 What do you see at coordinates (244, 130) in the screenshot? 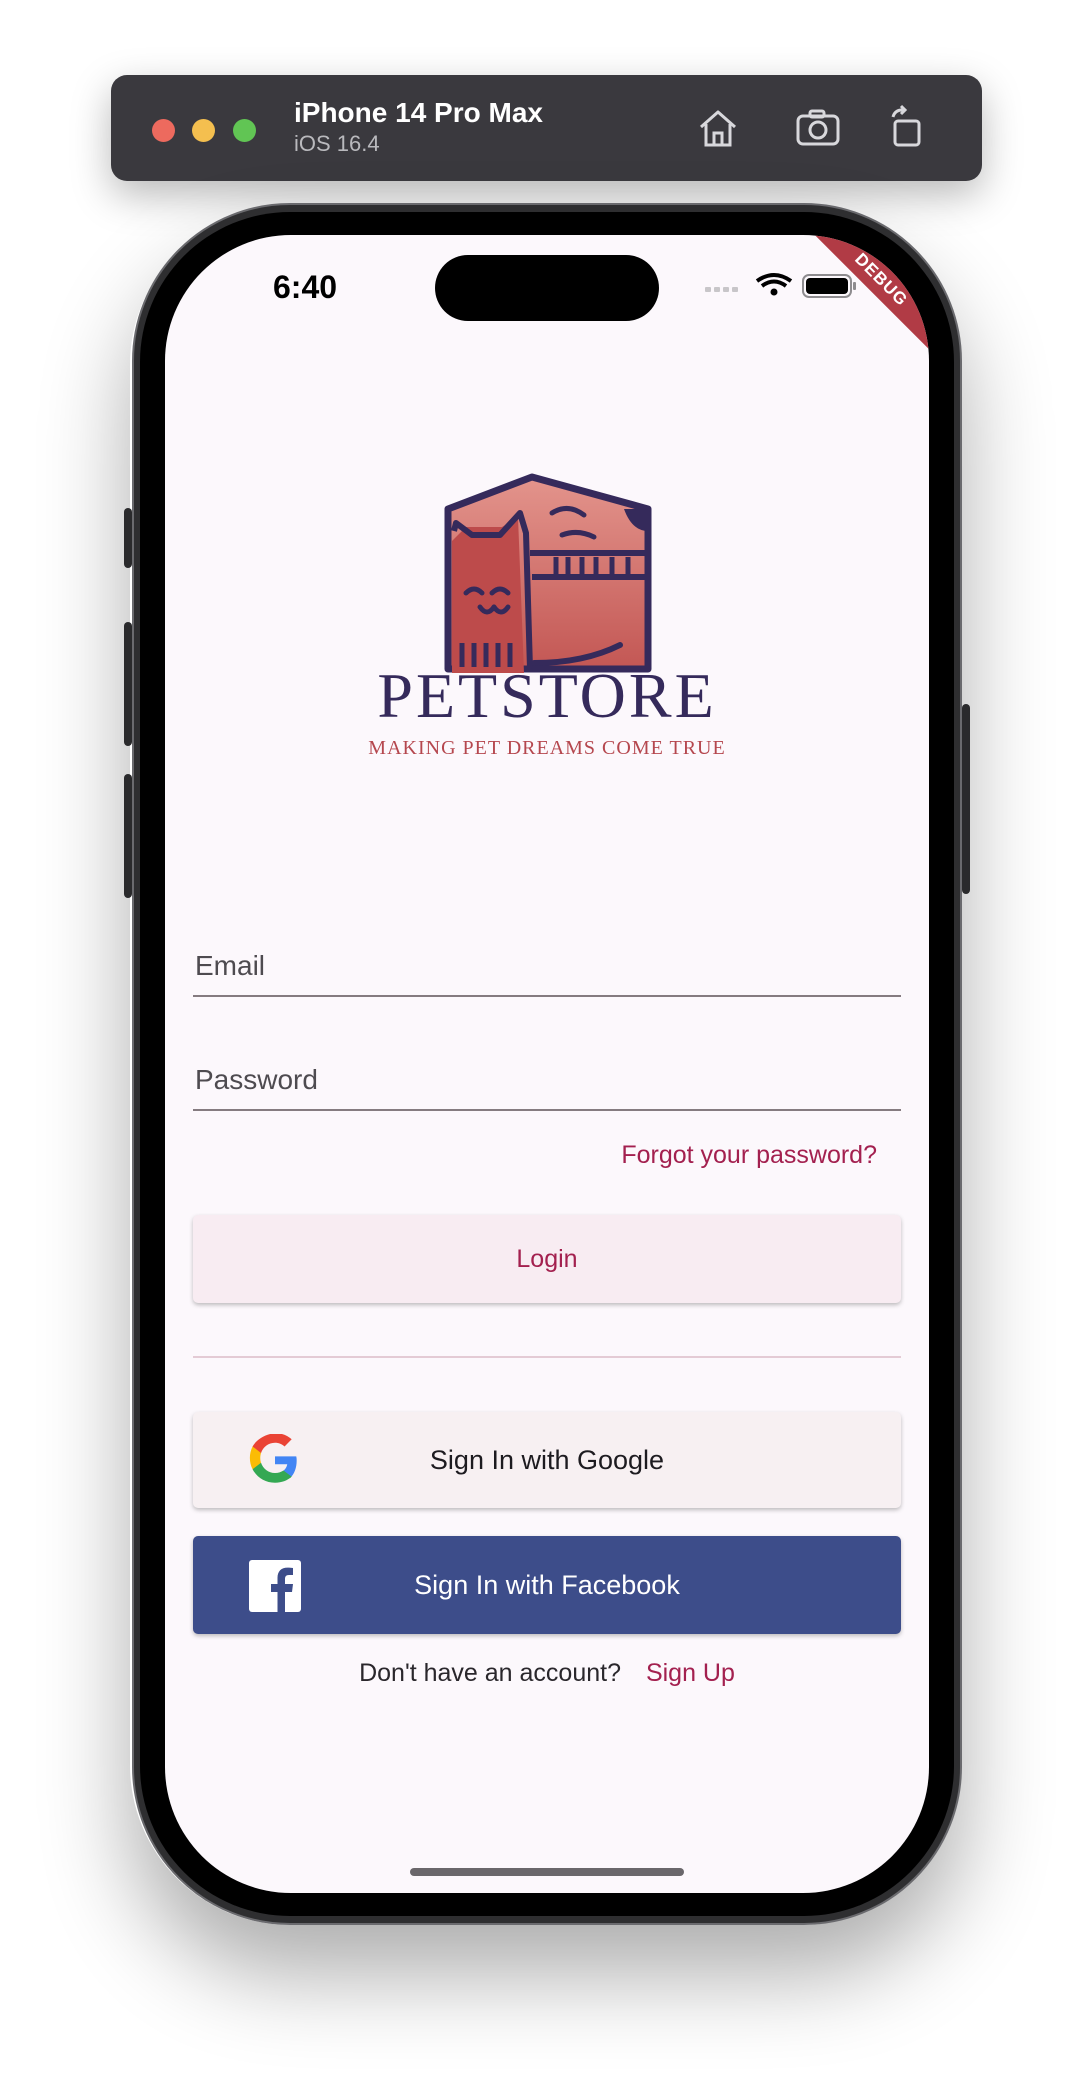
I see `zoom-window-button` at bounding box center [244, 130].